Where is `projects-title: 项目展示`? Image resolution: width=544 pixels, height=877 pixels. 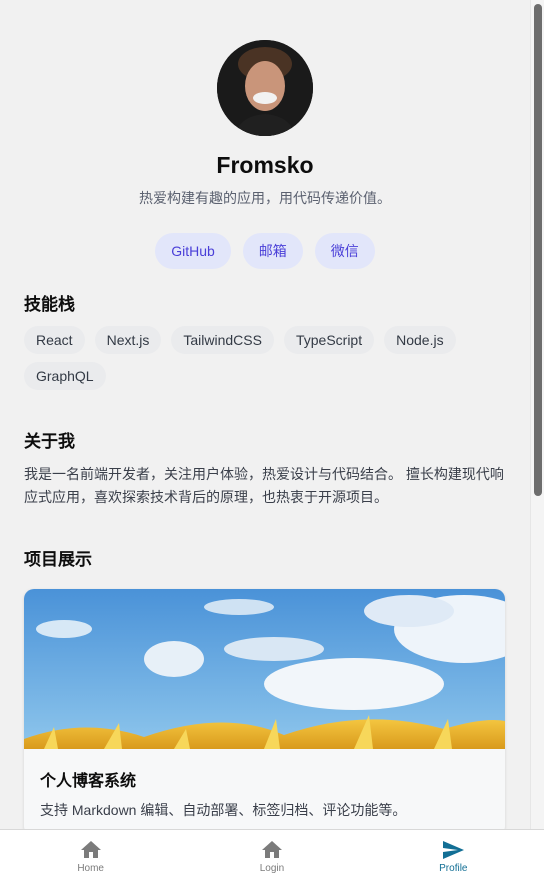 projects-title: 项目展示 is located at coordinates (58, 559).